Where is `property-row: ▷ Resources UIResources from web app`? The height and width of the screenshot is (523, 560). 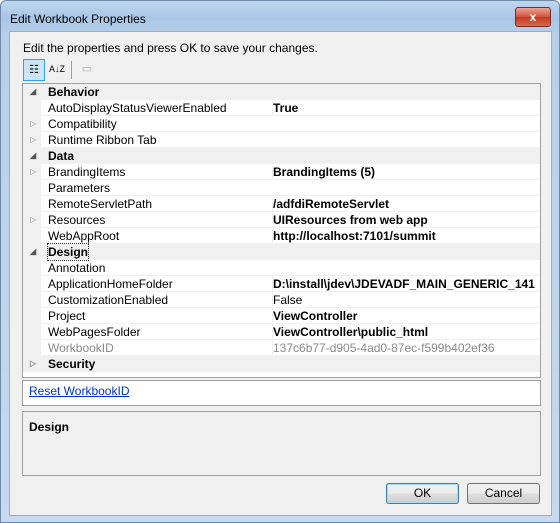 property-row: ▷ Resources UIResources from web app is located at coordinates (281, 220).